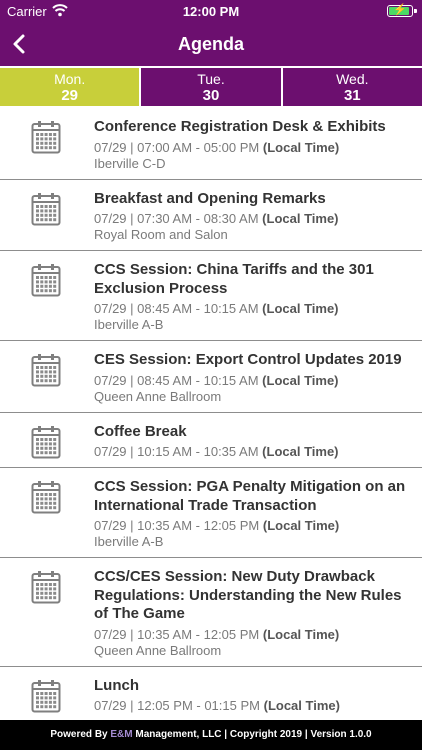 This screenshot has width=422, height=750. I want to click on session-time-range: 07/29 | 07:30 AM - 08:30 AM, so click(176, 218).